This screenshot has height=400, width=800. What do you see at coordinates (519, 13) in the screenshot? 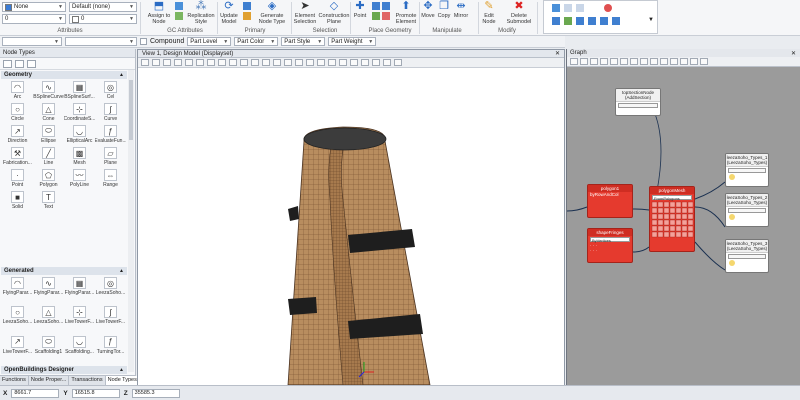
I see `delete-submodel-button: ✖ Delete Submodel` at bounding box center [519, 13].